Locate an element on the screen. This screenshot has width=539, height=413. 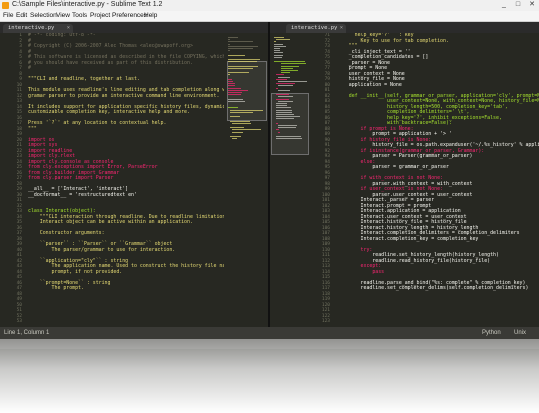
minimize-button: _ is located at coordinates (504, 5).